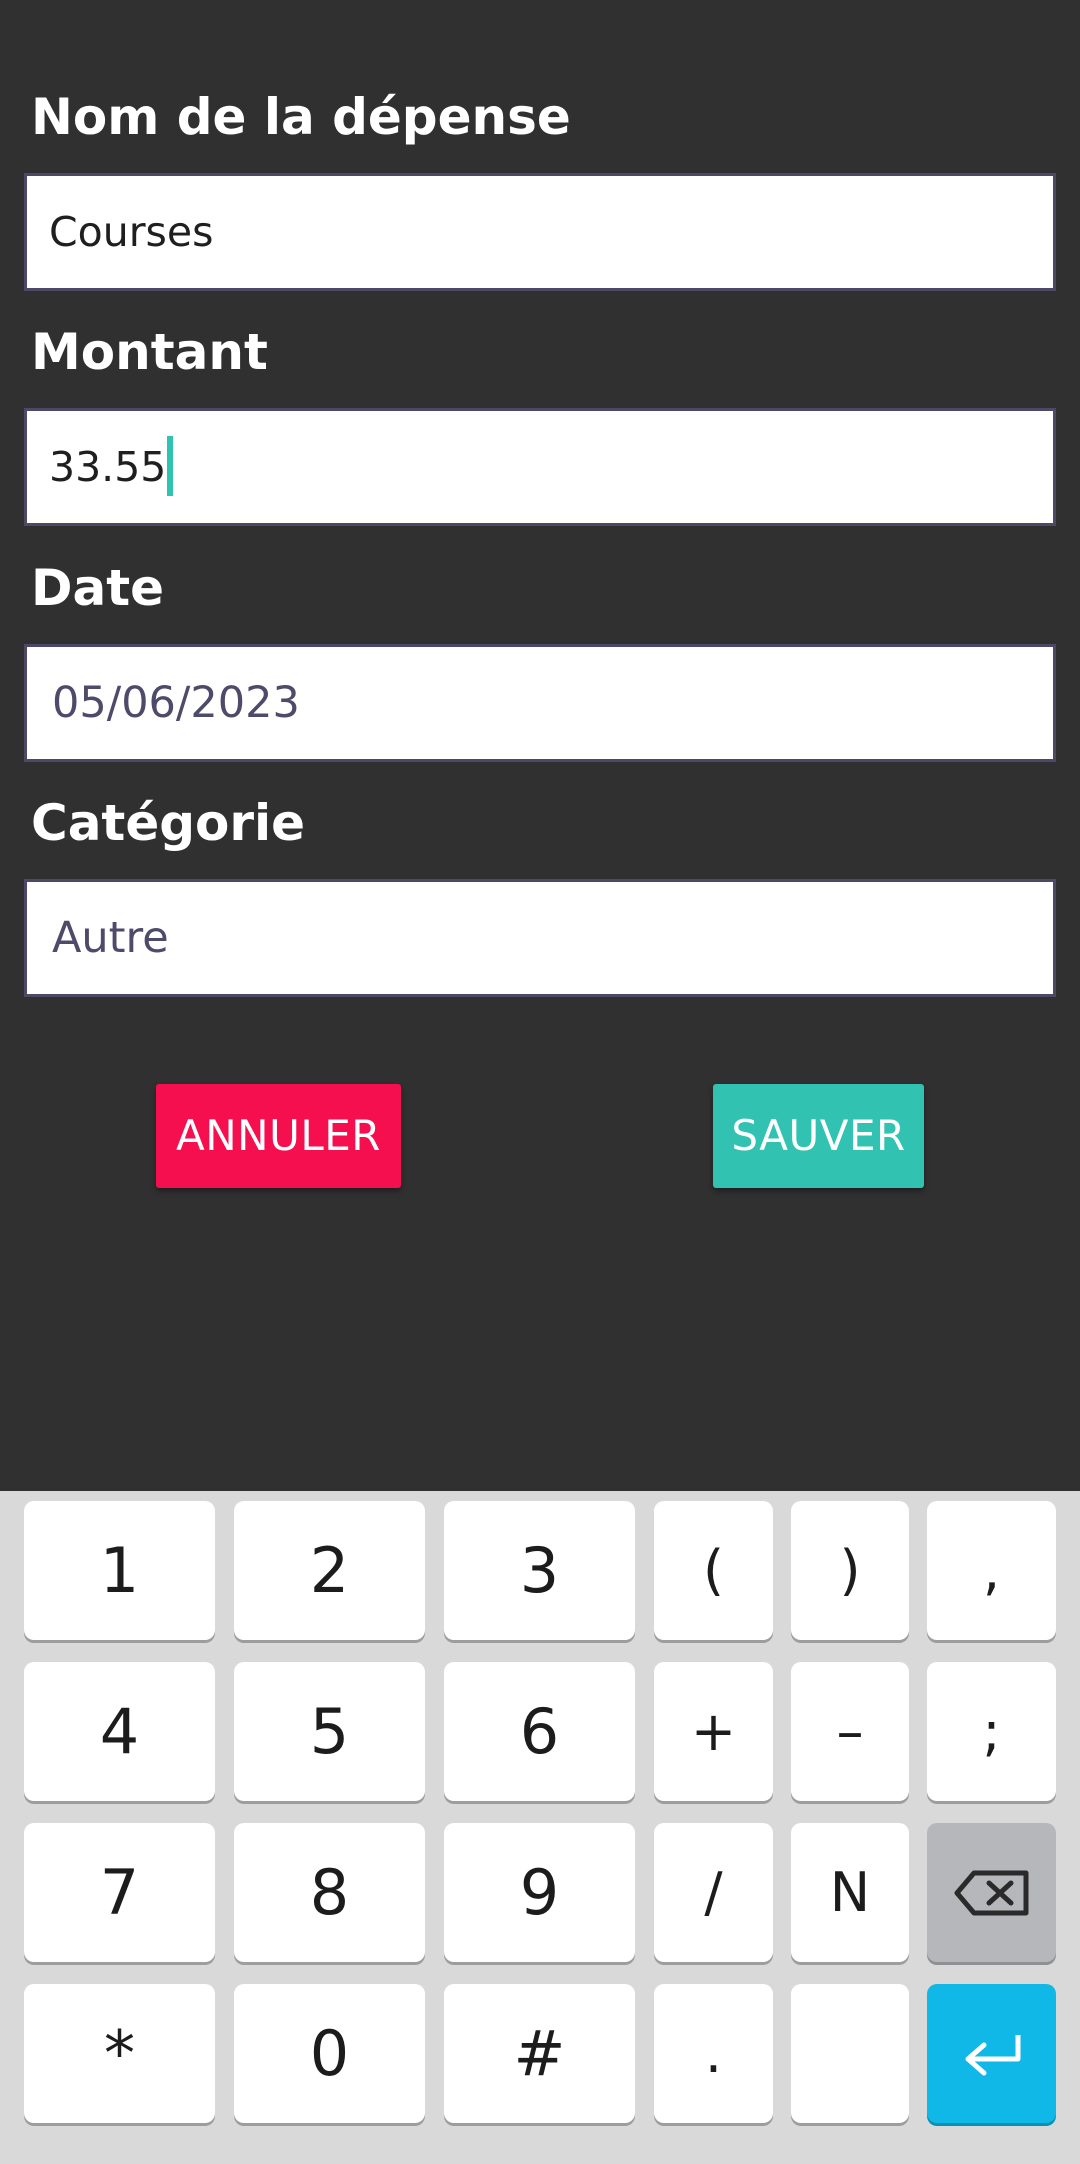 This screenshot has height=2164, width=1080. I want to click on key-plus: +, so click(713, 1731).